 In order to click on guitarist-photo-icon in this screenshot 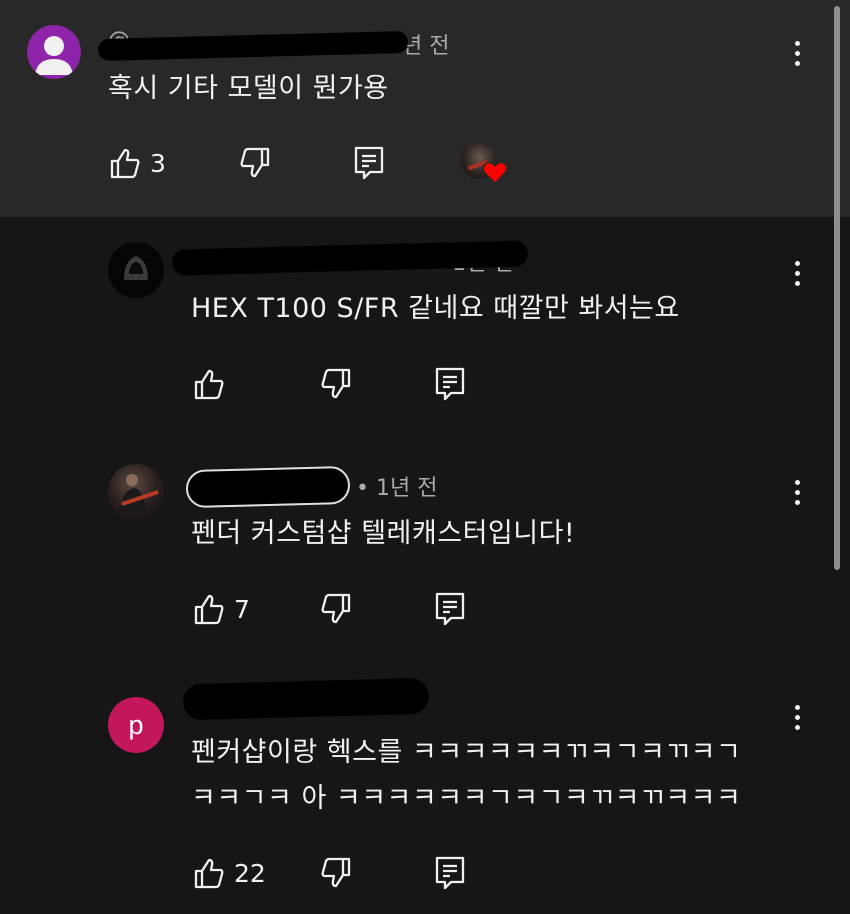, I will do `click(139, 493)`.